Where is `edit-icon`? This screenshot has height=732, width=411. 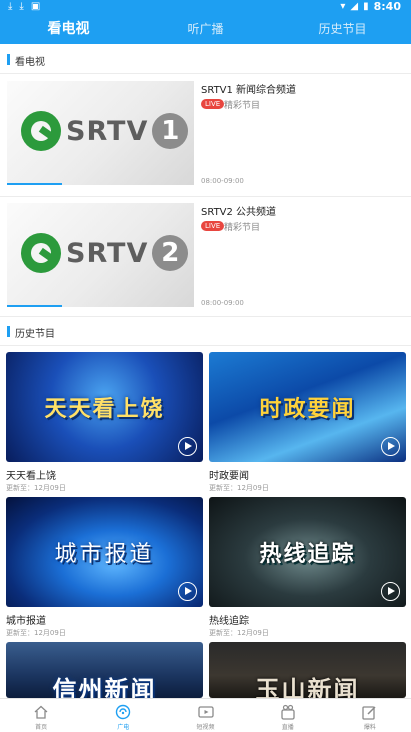
edit-icon is located at coordinates (370, 712).